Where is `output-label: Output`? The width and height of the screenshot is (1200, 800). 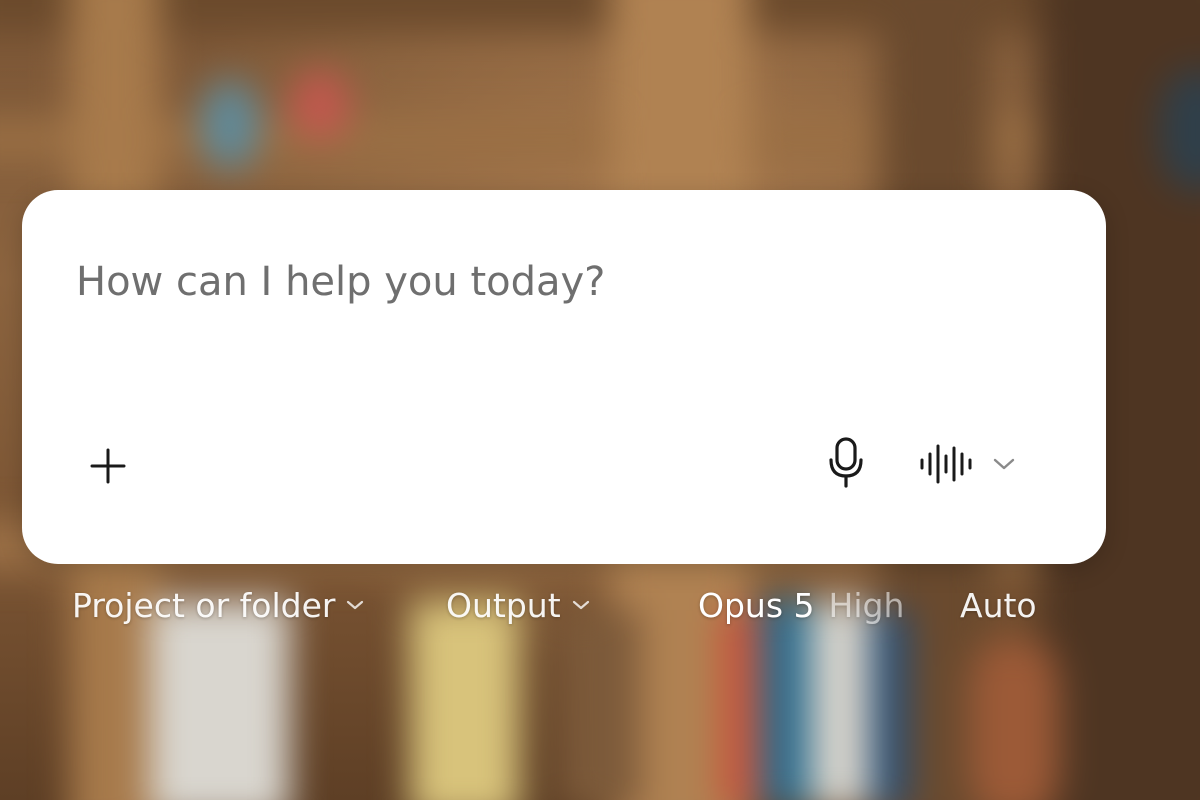 output-label: Output is located at coordinates (503, 605).